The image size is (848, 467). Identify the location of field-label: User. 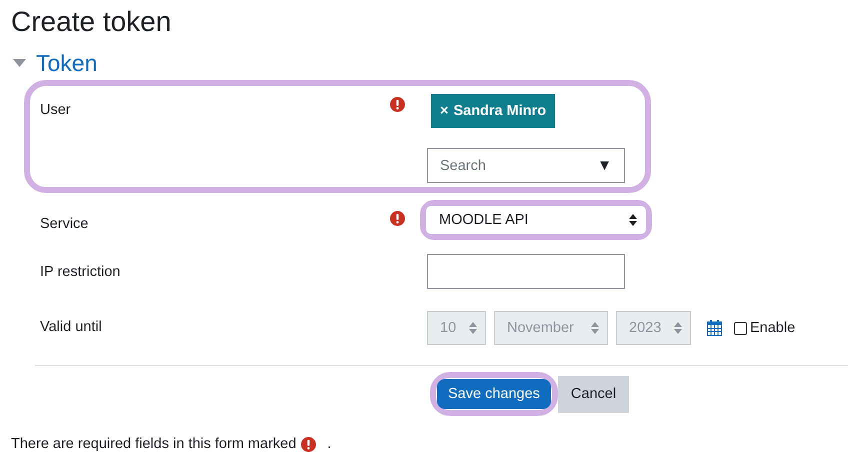
(55, 110).